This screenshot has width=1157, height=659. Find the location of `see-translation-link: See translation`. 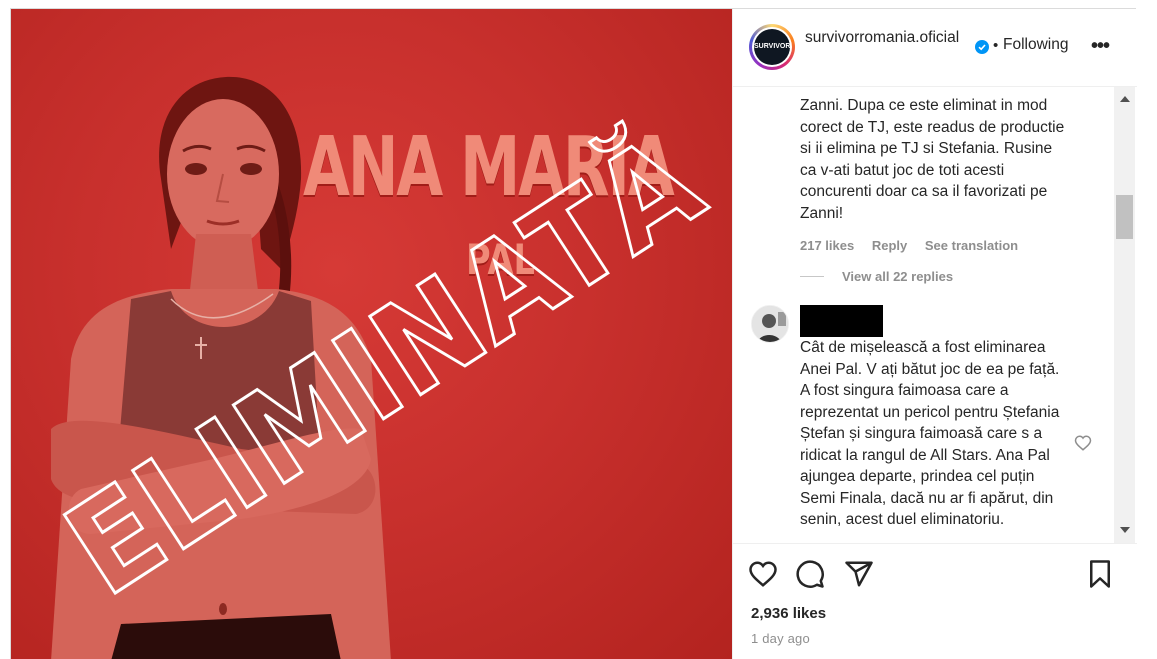

see-translation-link: See translation is located at coordinates (971, 245).